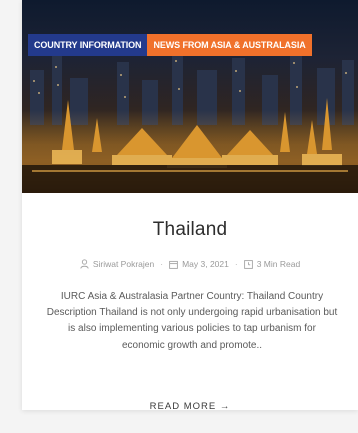 The height and width of the screenshot is (433, 358). What do you see at coordinates (123, 264) in the screenshot?
I see `post-author: Siriwat Pokrajen` at bounding box center [123, 264].